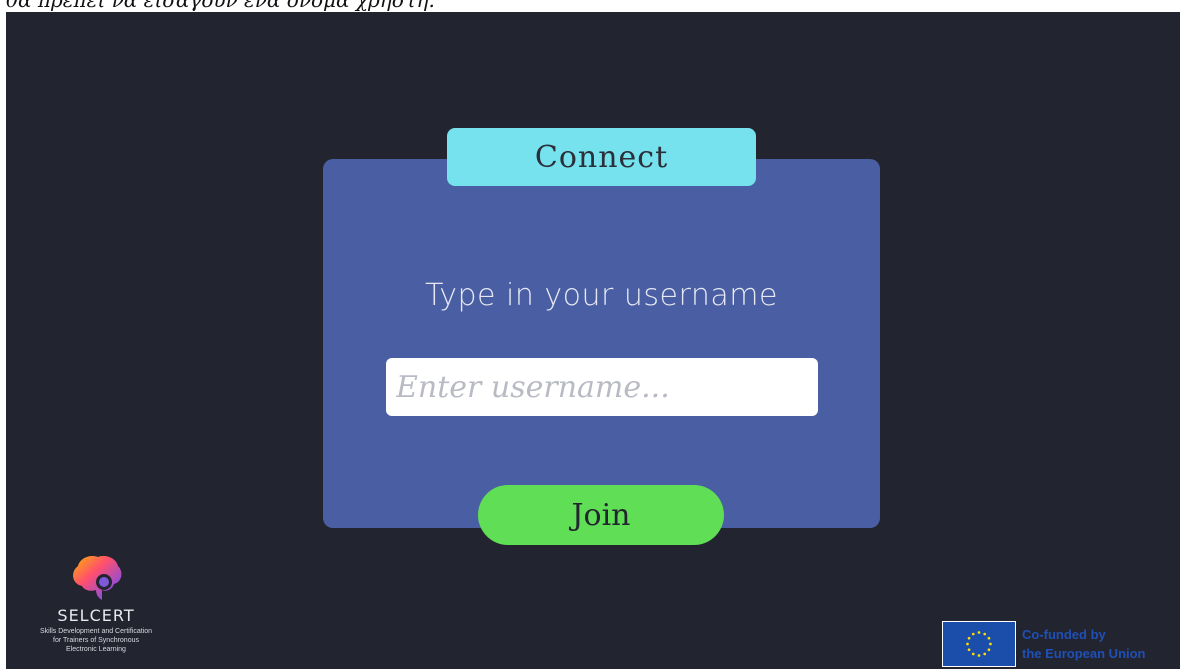 This screenshot has height=669, width=1186. I want to click on tagline-line-2: for Trainers of Synchronous, so click(96, 640).